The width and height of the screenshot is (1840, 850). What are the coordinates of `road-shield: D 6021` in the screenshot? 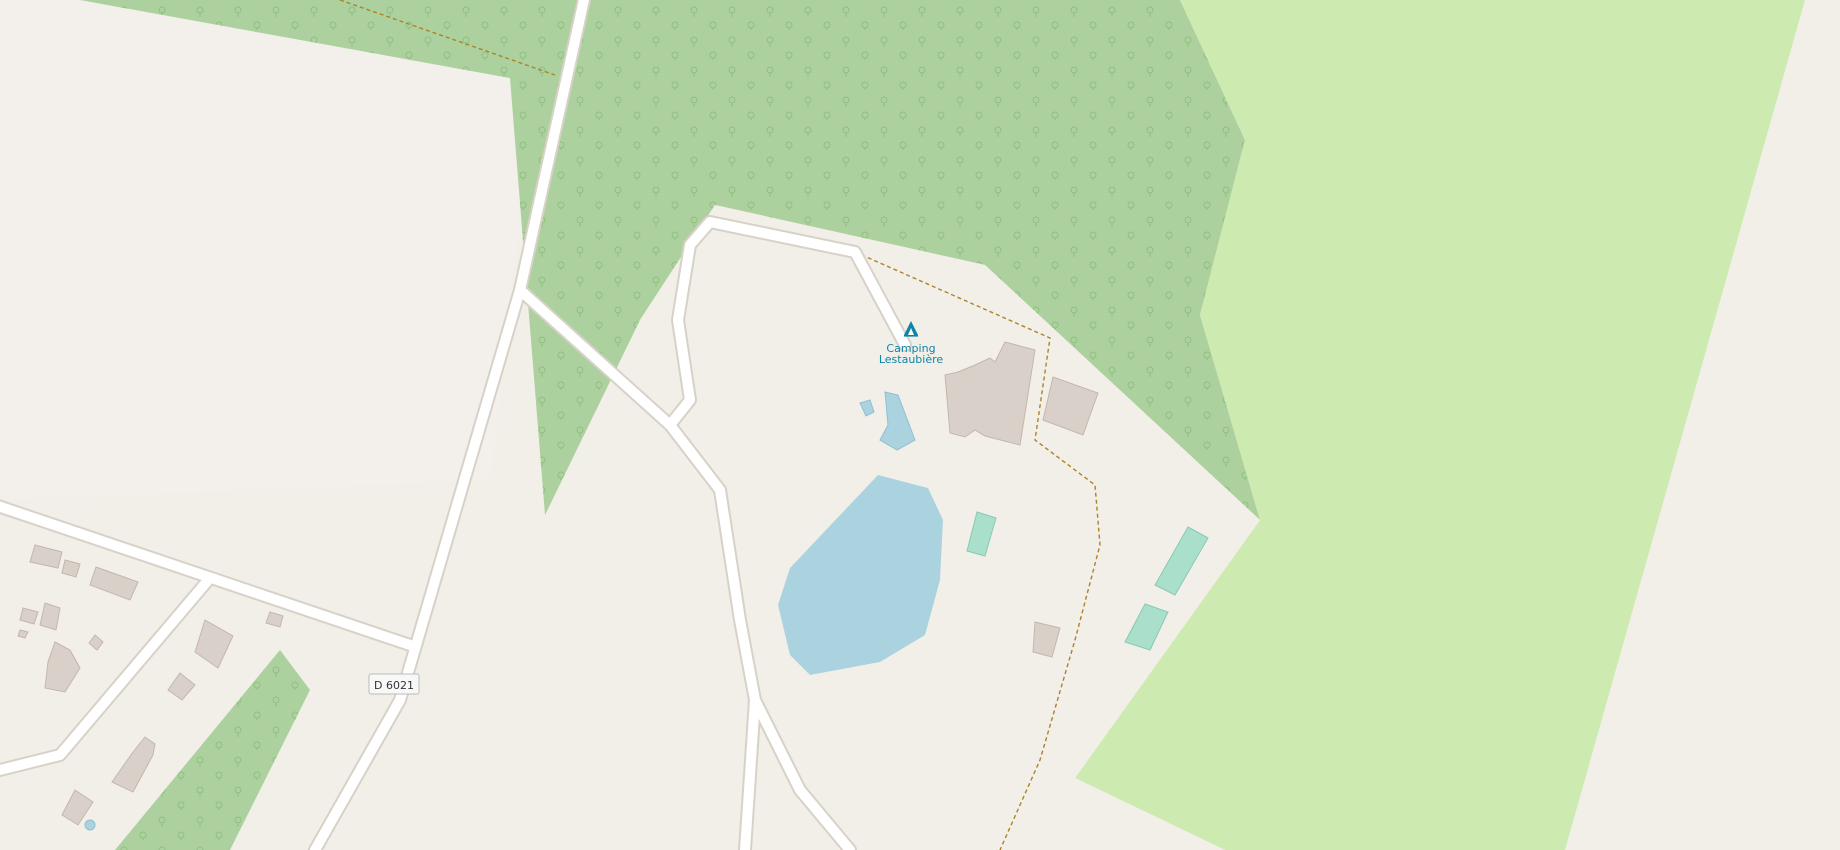 It's located at (394, 684).